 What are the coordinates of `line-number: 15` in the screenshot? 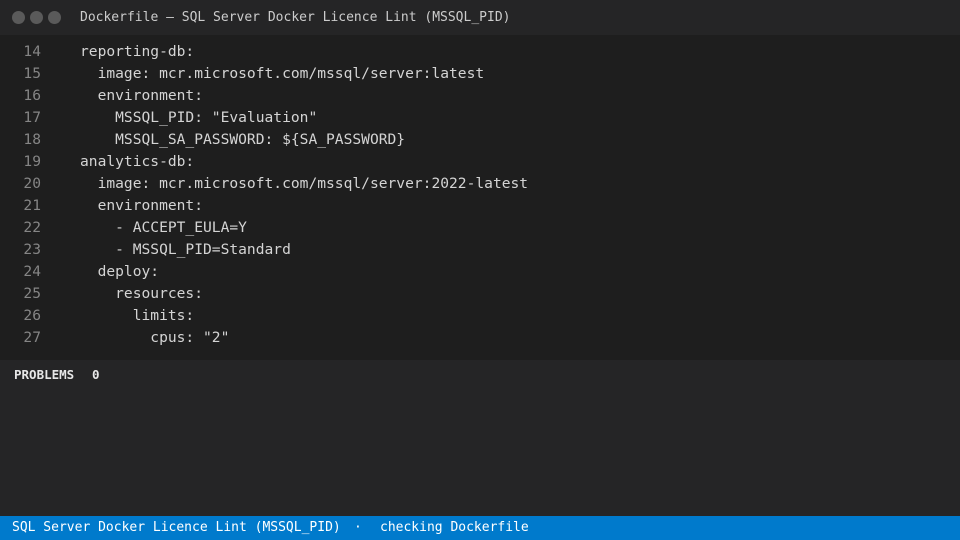 It's located at (32, 73).